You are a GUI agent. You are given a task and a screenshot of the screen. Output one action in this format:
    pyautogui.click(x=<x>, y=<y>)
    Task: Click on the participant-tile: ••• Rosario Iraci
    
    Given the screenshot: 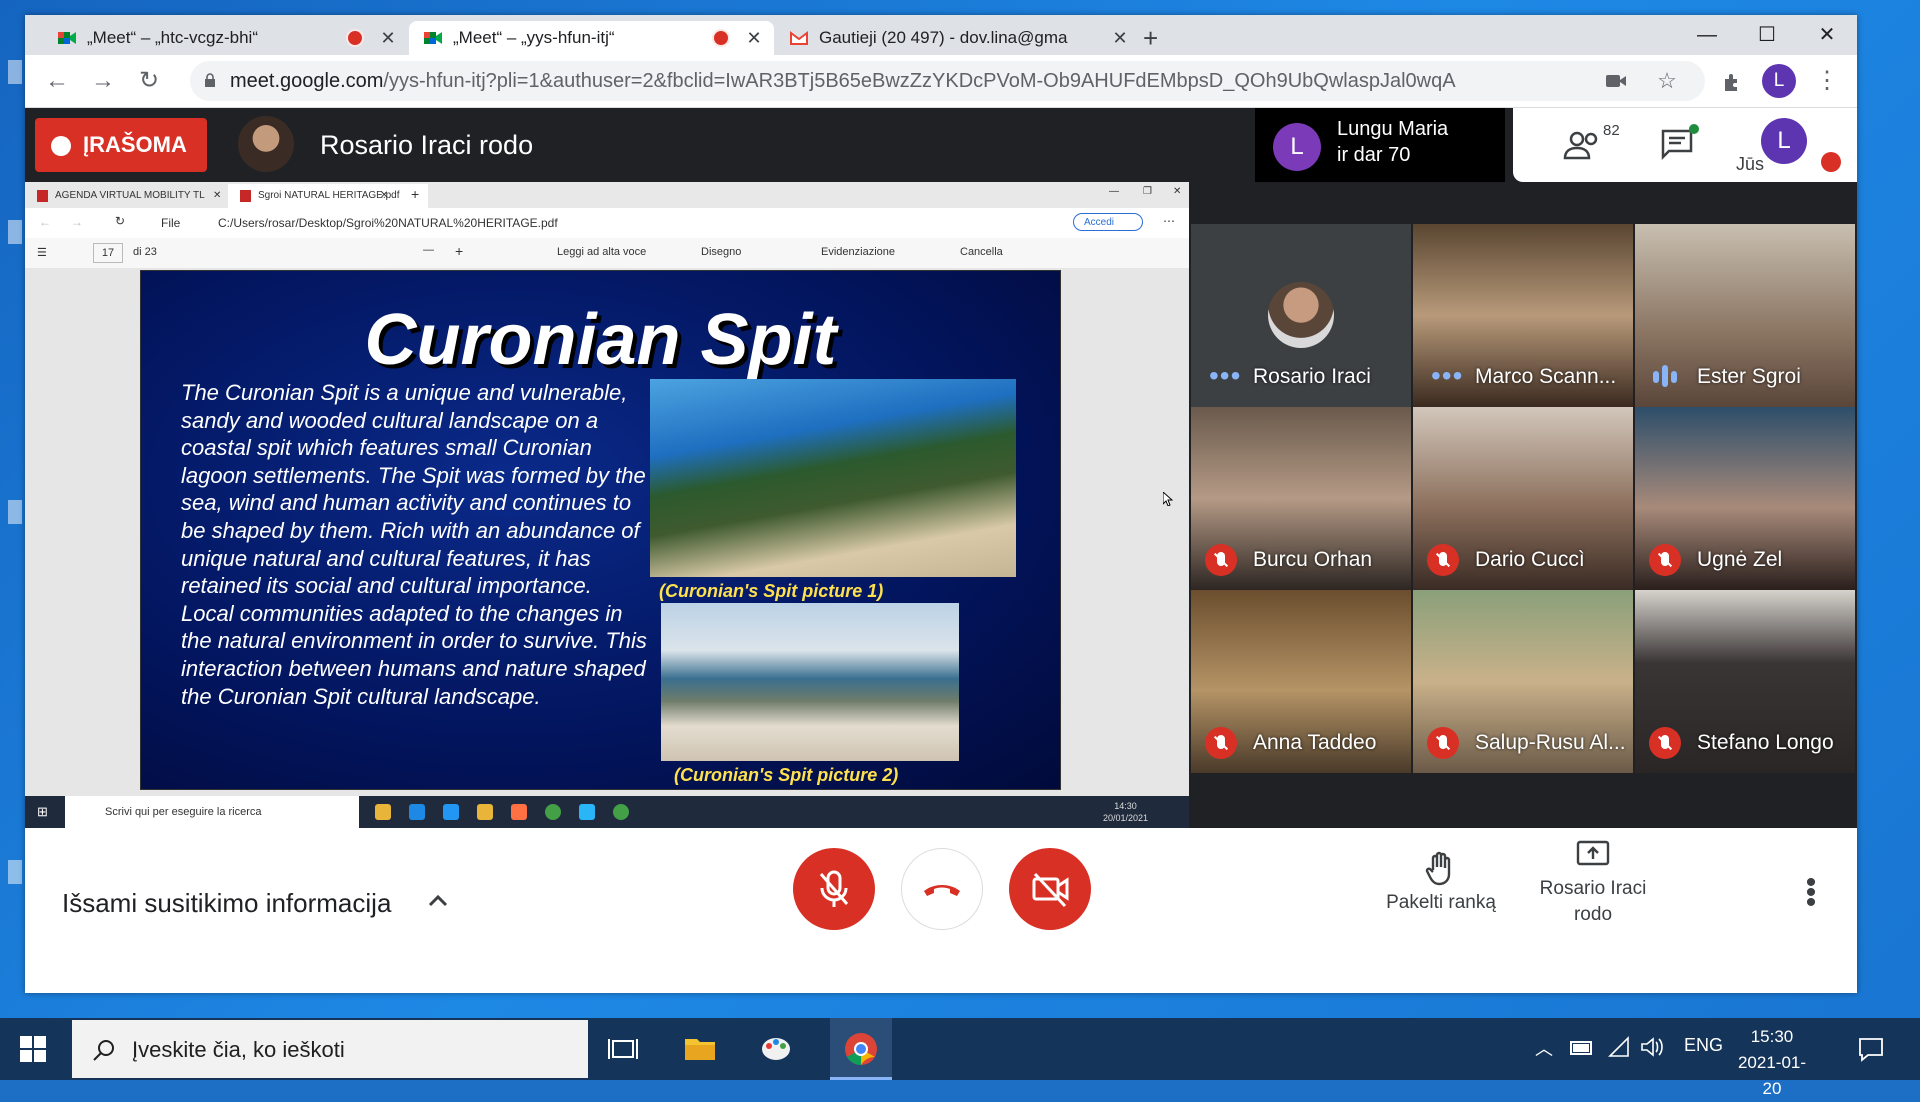 What is the action you would take?
    pyautogui.click(x=1301, y=315)
    